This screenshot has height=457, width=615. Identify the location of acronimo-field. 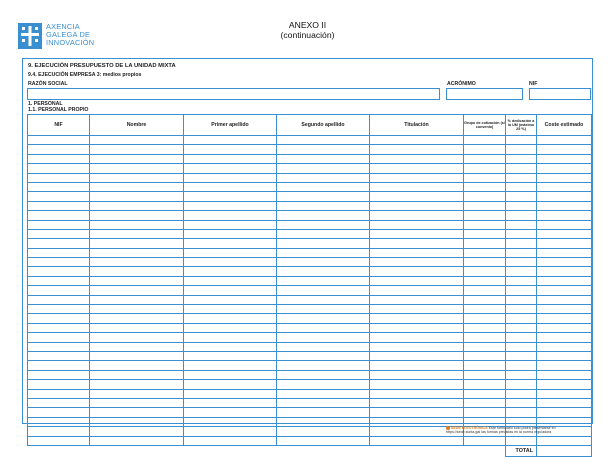
(484, 94).